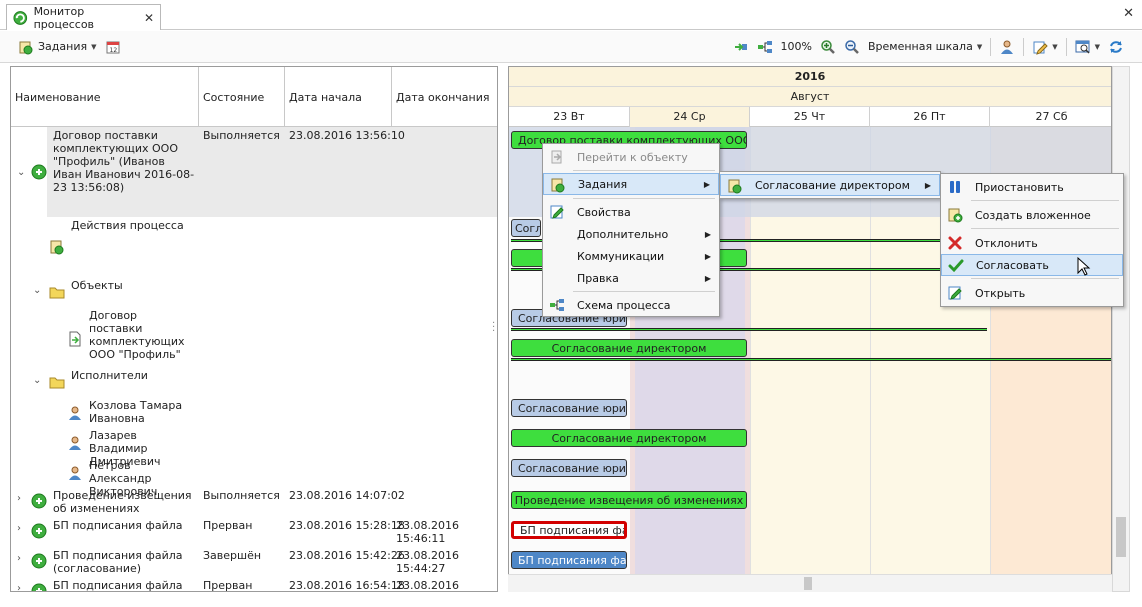  I want to click on row-name: Действия процесса, so click(127, 225).